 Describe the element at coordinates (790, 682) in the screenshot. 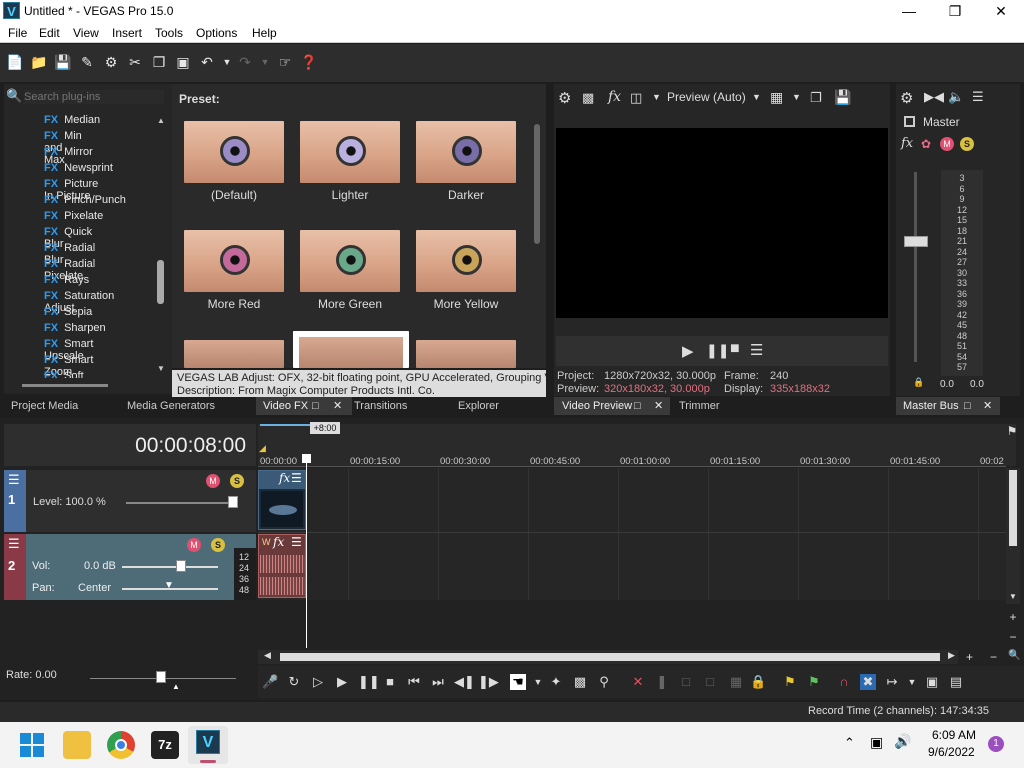

I see `insert-marker-icon: ⚑` at that location.